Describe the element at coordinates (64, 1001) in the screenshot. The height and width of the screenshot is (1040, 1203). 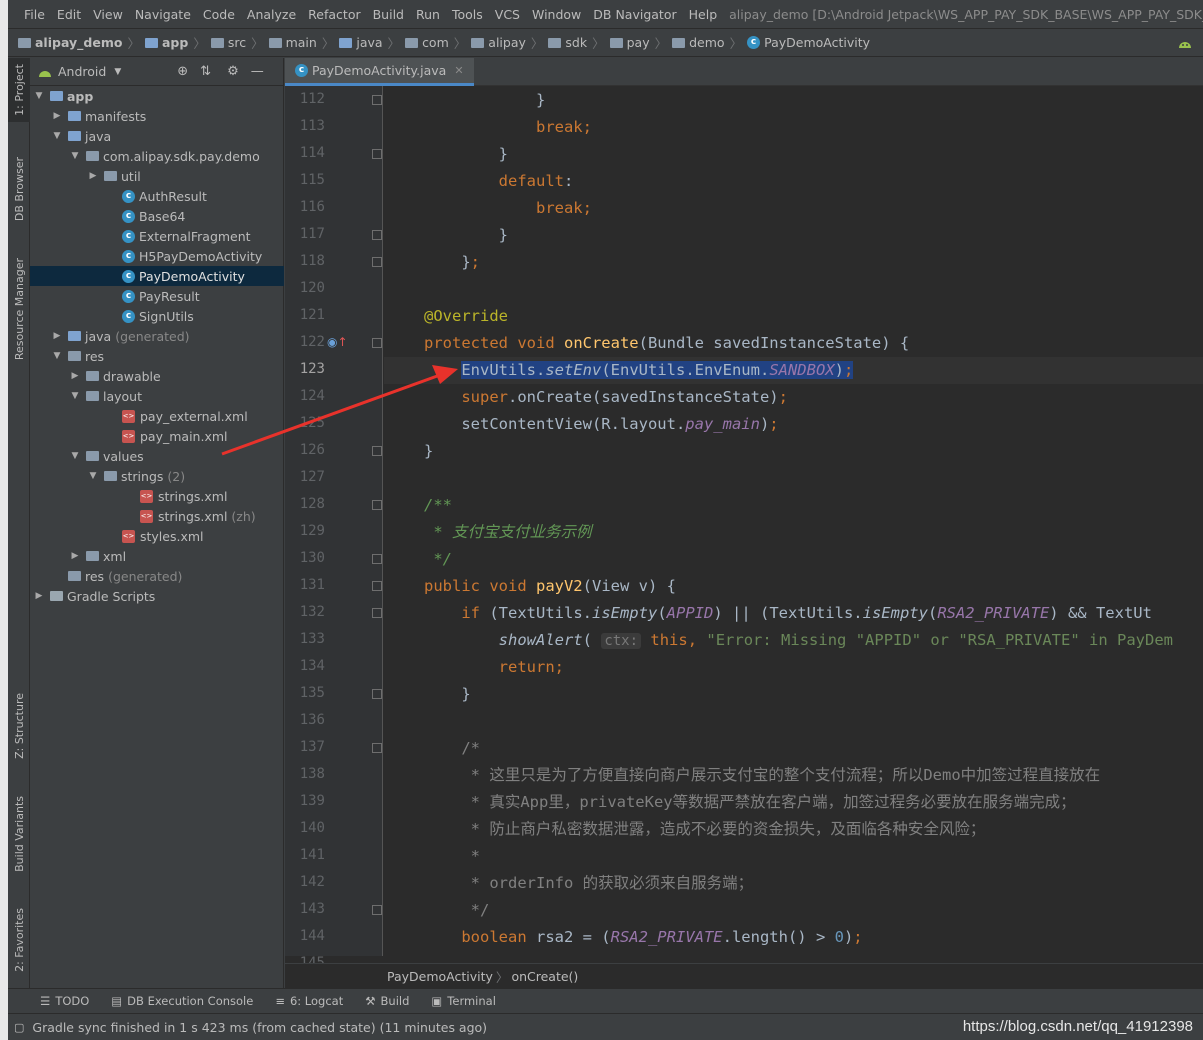
I see `todo-button: ☰ TODO` at that location.